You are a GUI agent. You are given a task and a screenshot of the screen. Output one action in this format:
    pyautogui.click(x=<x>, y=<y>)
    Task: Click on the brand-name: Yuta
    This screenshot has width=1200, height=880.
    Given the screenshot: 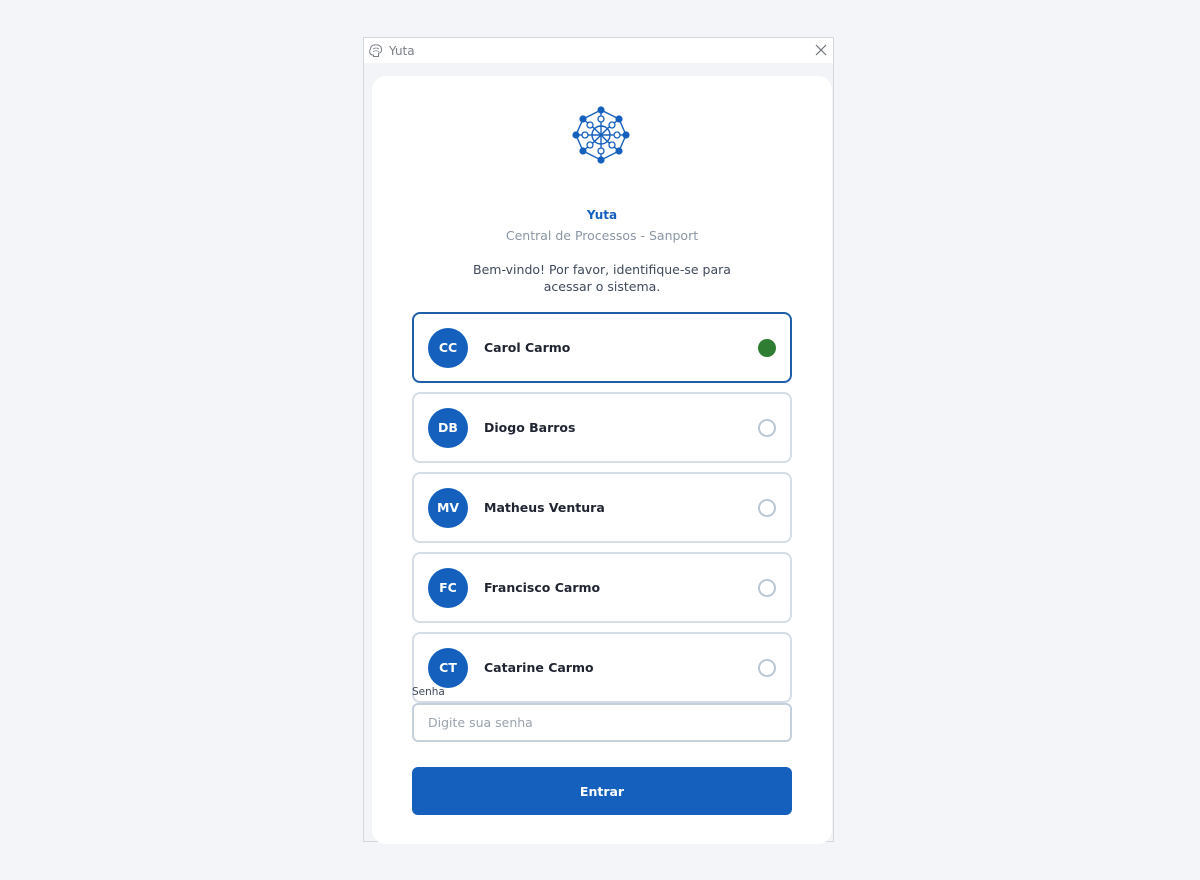 What is the action you would take?
    pyautogui.click(x=602, y=215)
    